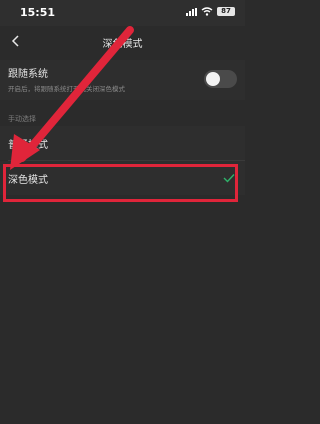 The image size is (320, 424). Describe the element at coordinates (122, 44) in the screenshot. I see `page-title: 深色模式` at that location.